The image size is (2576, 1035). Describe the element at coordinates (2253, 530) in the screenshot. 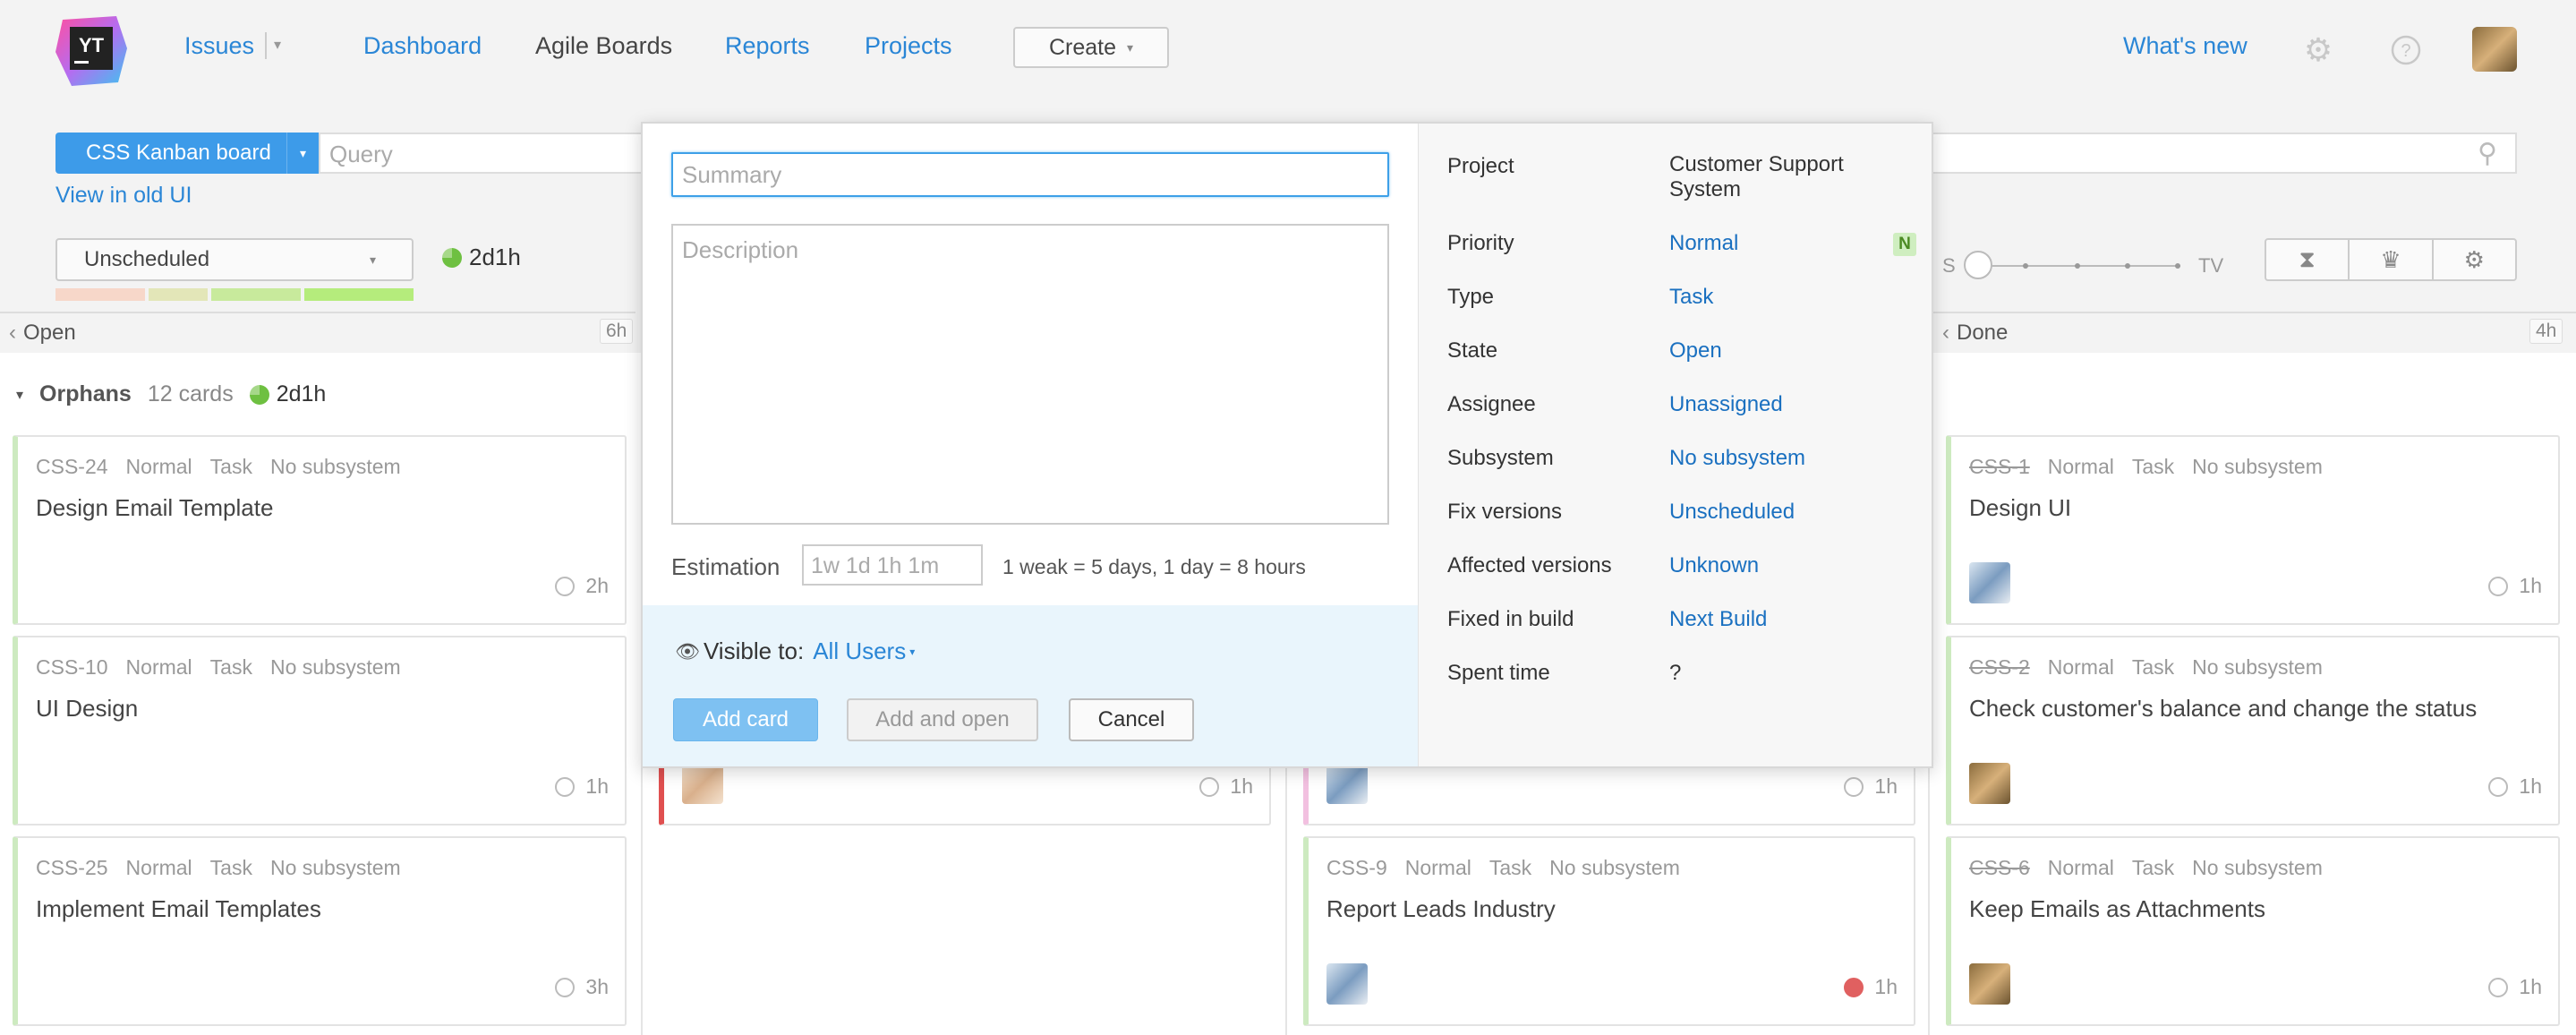

I see `card: CSS-1 Normal Task No subsystem Design UI 1h` at that location.